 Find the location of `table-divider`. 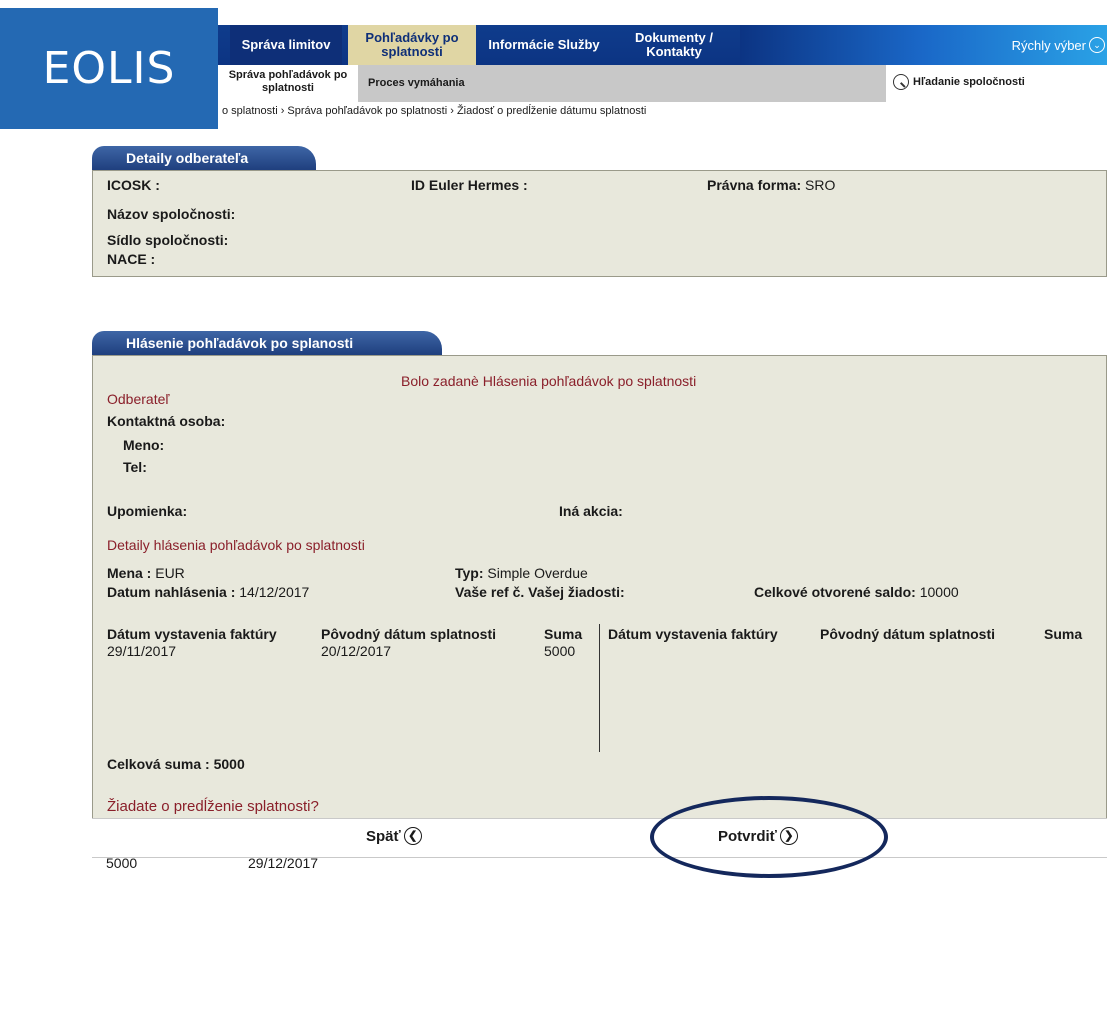

table-divider is located at coordinates (599, 688).